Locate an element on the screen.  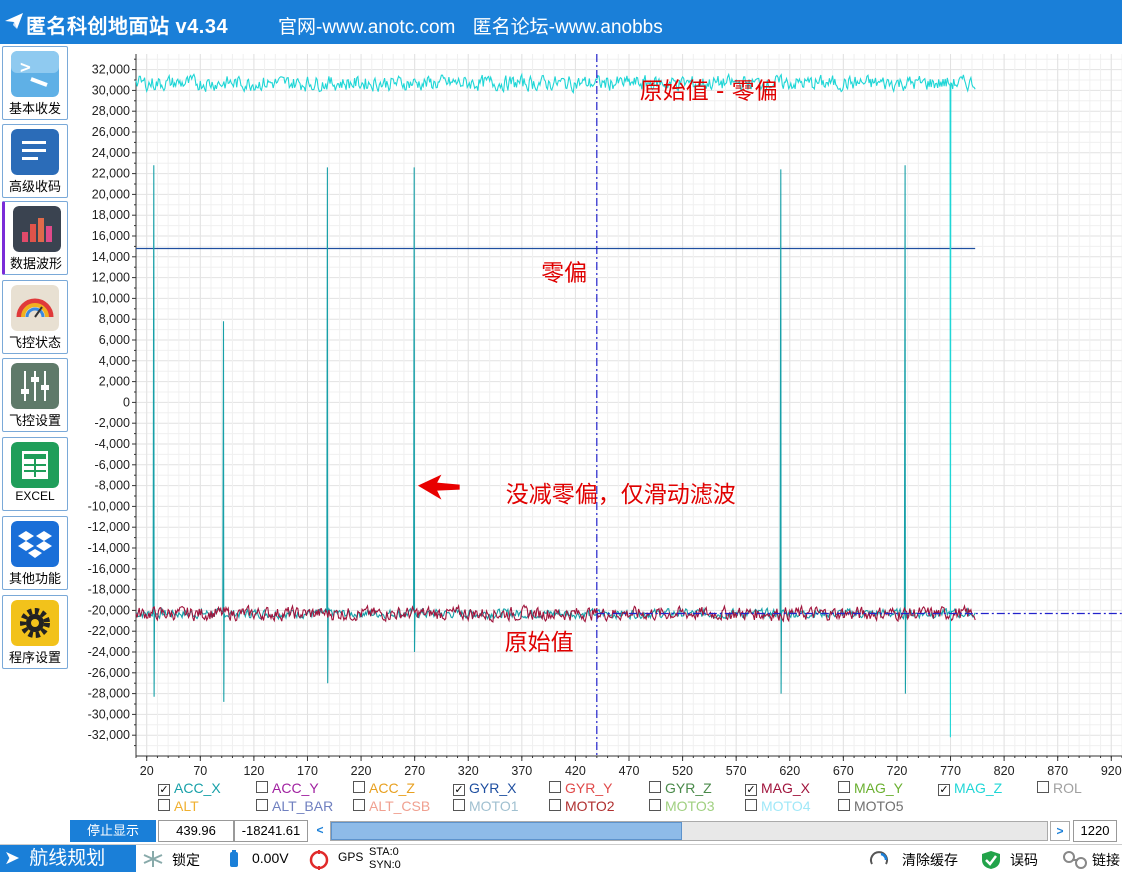
legend-label: MOTO3 is located at coordinates (690, 806).